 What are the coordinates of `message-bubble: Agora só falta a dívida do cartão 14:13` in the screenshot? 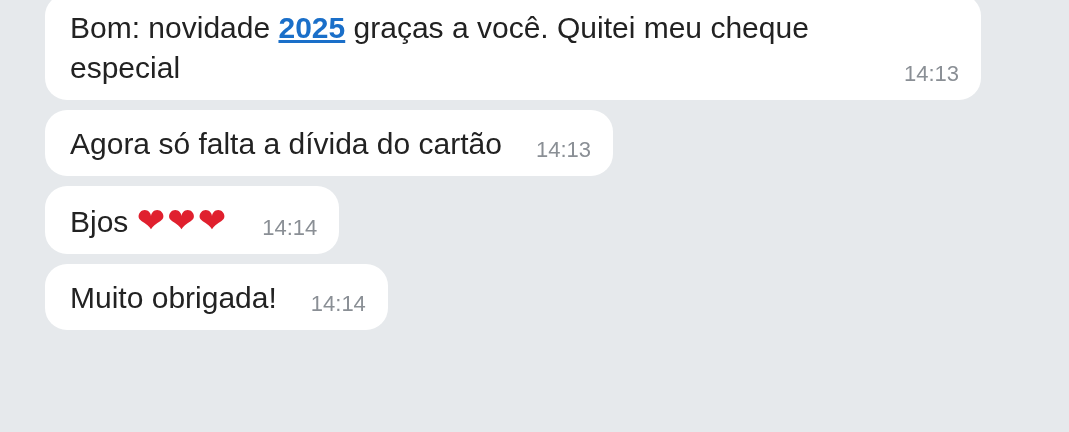 It's located at (329, 143).